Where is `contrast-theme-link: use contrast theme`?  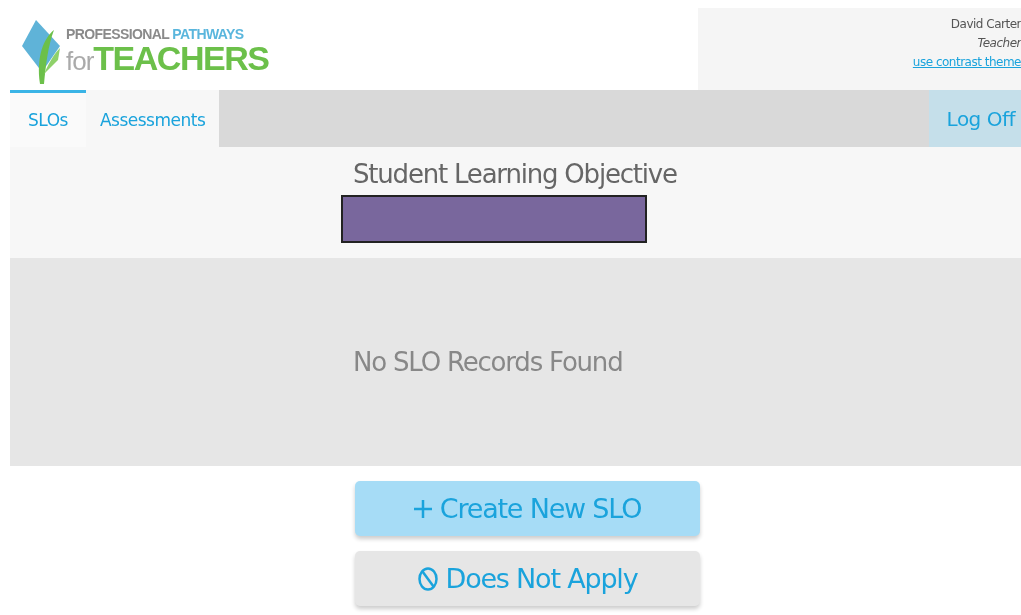
contrast-theme-link: use contrast theme is located at coordinates (966, 62).